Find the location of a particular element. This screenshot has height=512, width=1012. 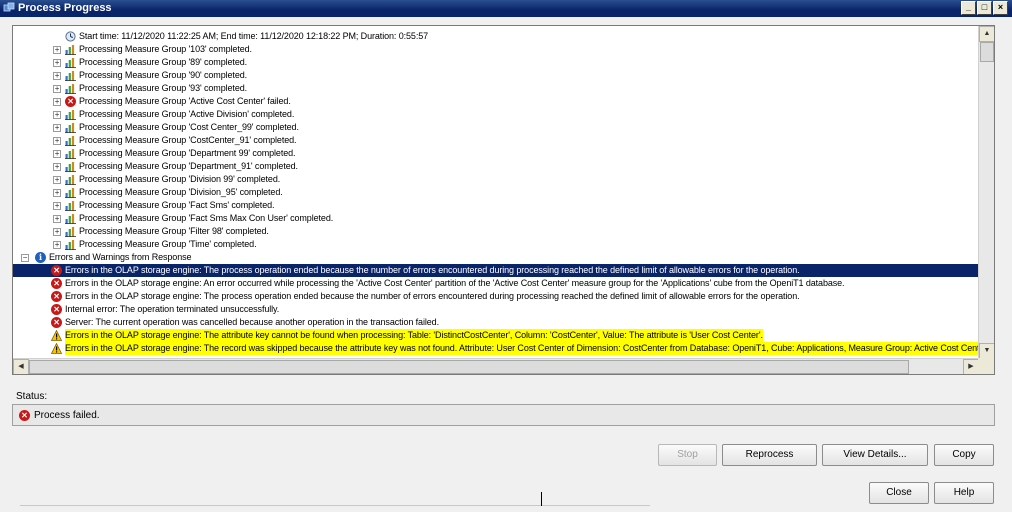

app-icon is located at coordinates (9, 7).